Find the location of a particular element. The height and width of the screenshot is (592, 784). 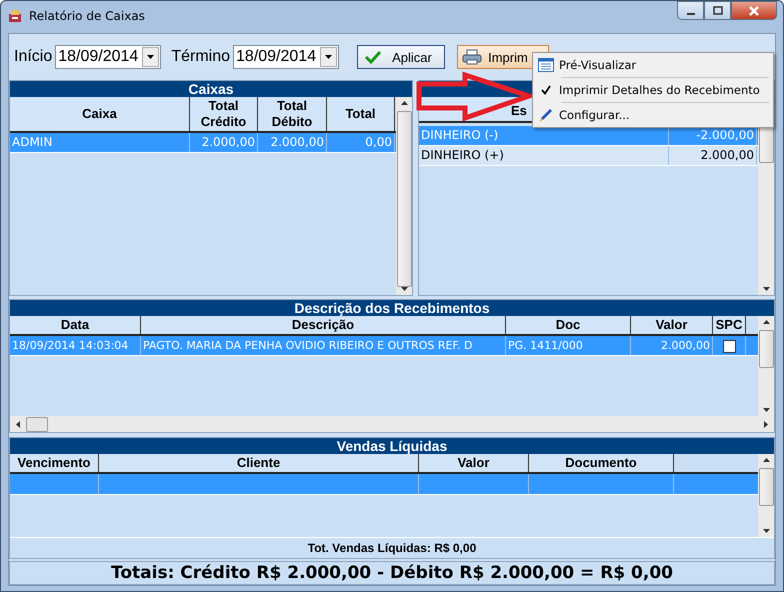

checkbox is located at coordinates (729, 346).